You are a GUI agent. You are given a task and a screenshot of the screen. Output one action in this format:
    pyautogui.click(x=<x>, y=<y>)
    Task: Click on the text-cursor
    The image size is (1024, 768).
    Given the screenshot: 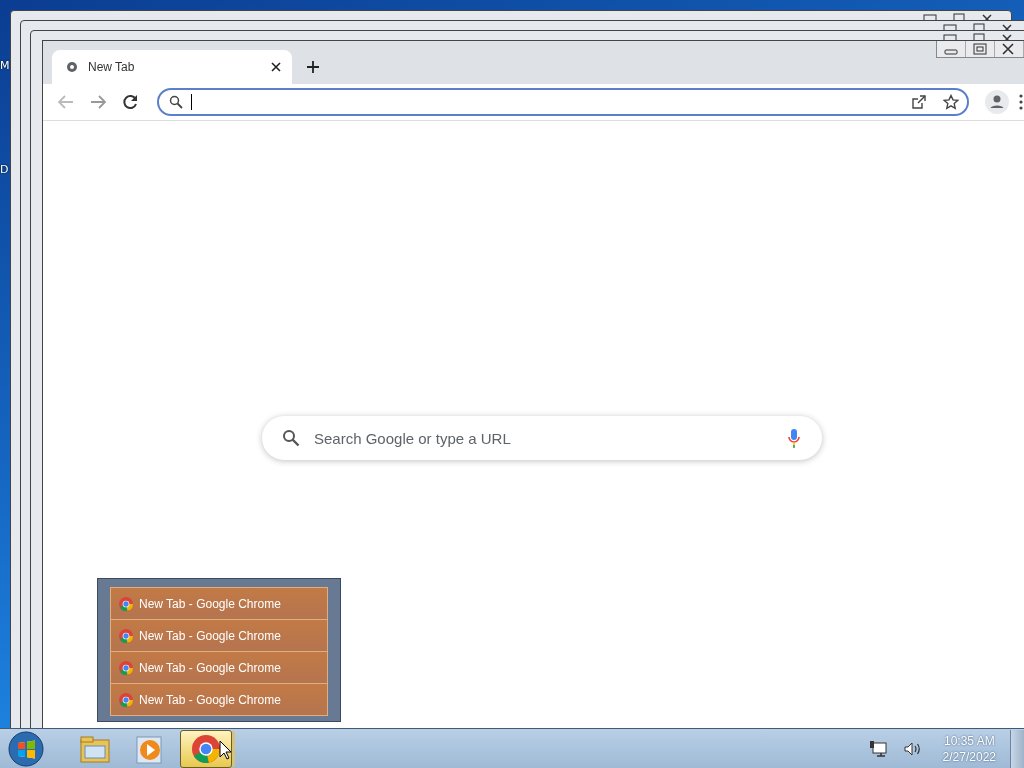 What is the action you would take?
    pyautogui.click(x=191, y=102)
    